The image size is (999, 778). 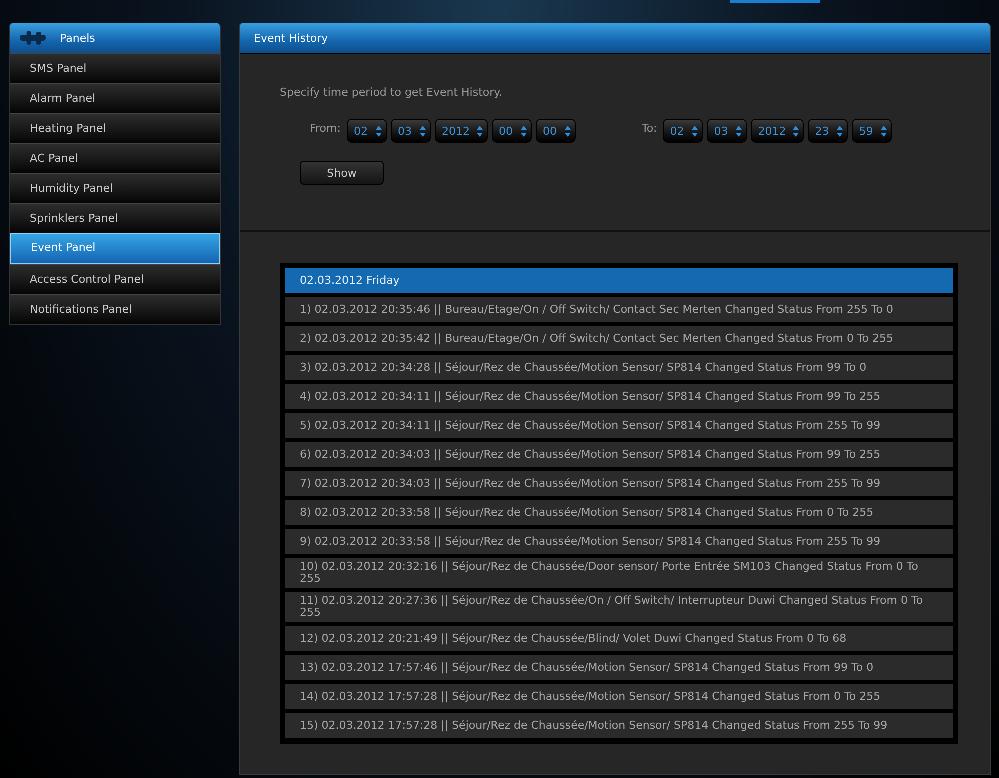 What do you see at coordinates (619, 396) in the screenshot?
I see `event-row: 4) 02.03.2012 20:34:11 || Séjour/Rez de Chaussée/Motion Sensor/ SP814 Changed Status From 99 To 255` at bounding box center [619, 396].